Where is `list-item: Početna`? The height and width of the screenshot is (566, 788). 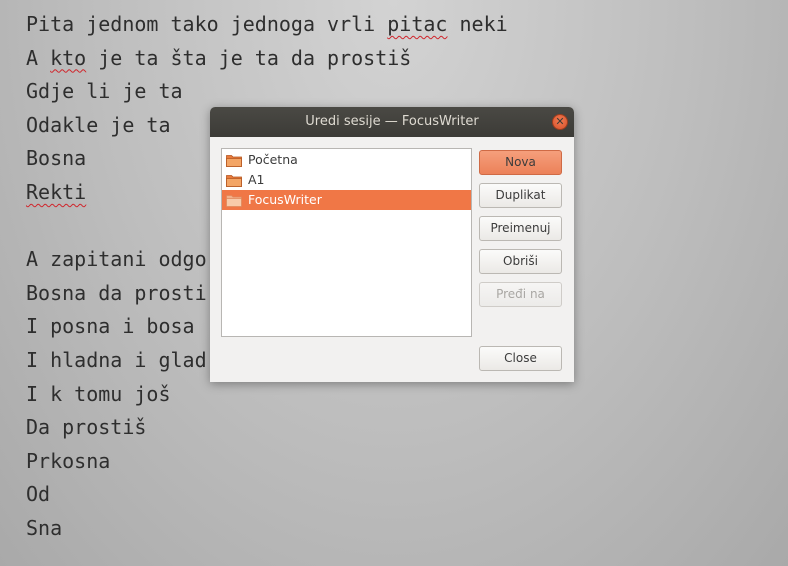
list-item: Početna is located at coordinates (346, 160).